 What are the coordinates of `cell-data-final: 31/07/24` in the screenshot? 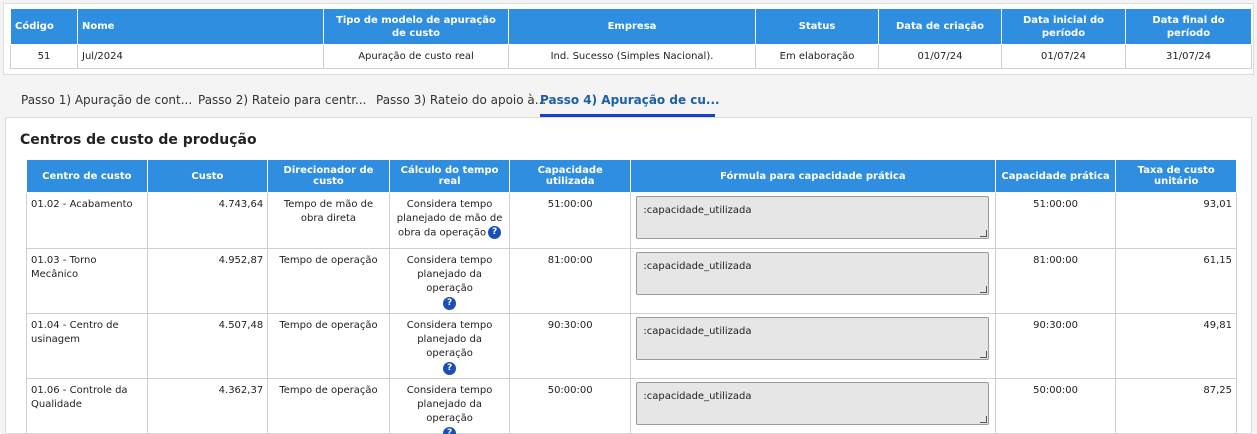 It's located at (1188, 56).